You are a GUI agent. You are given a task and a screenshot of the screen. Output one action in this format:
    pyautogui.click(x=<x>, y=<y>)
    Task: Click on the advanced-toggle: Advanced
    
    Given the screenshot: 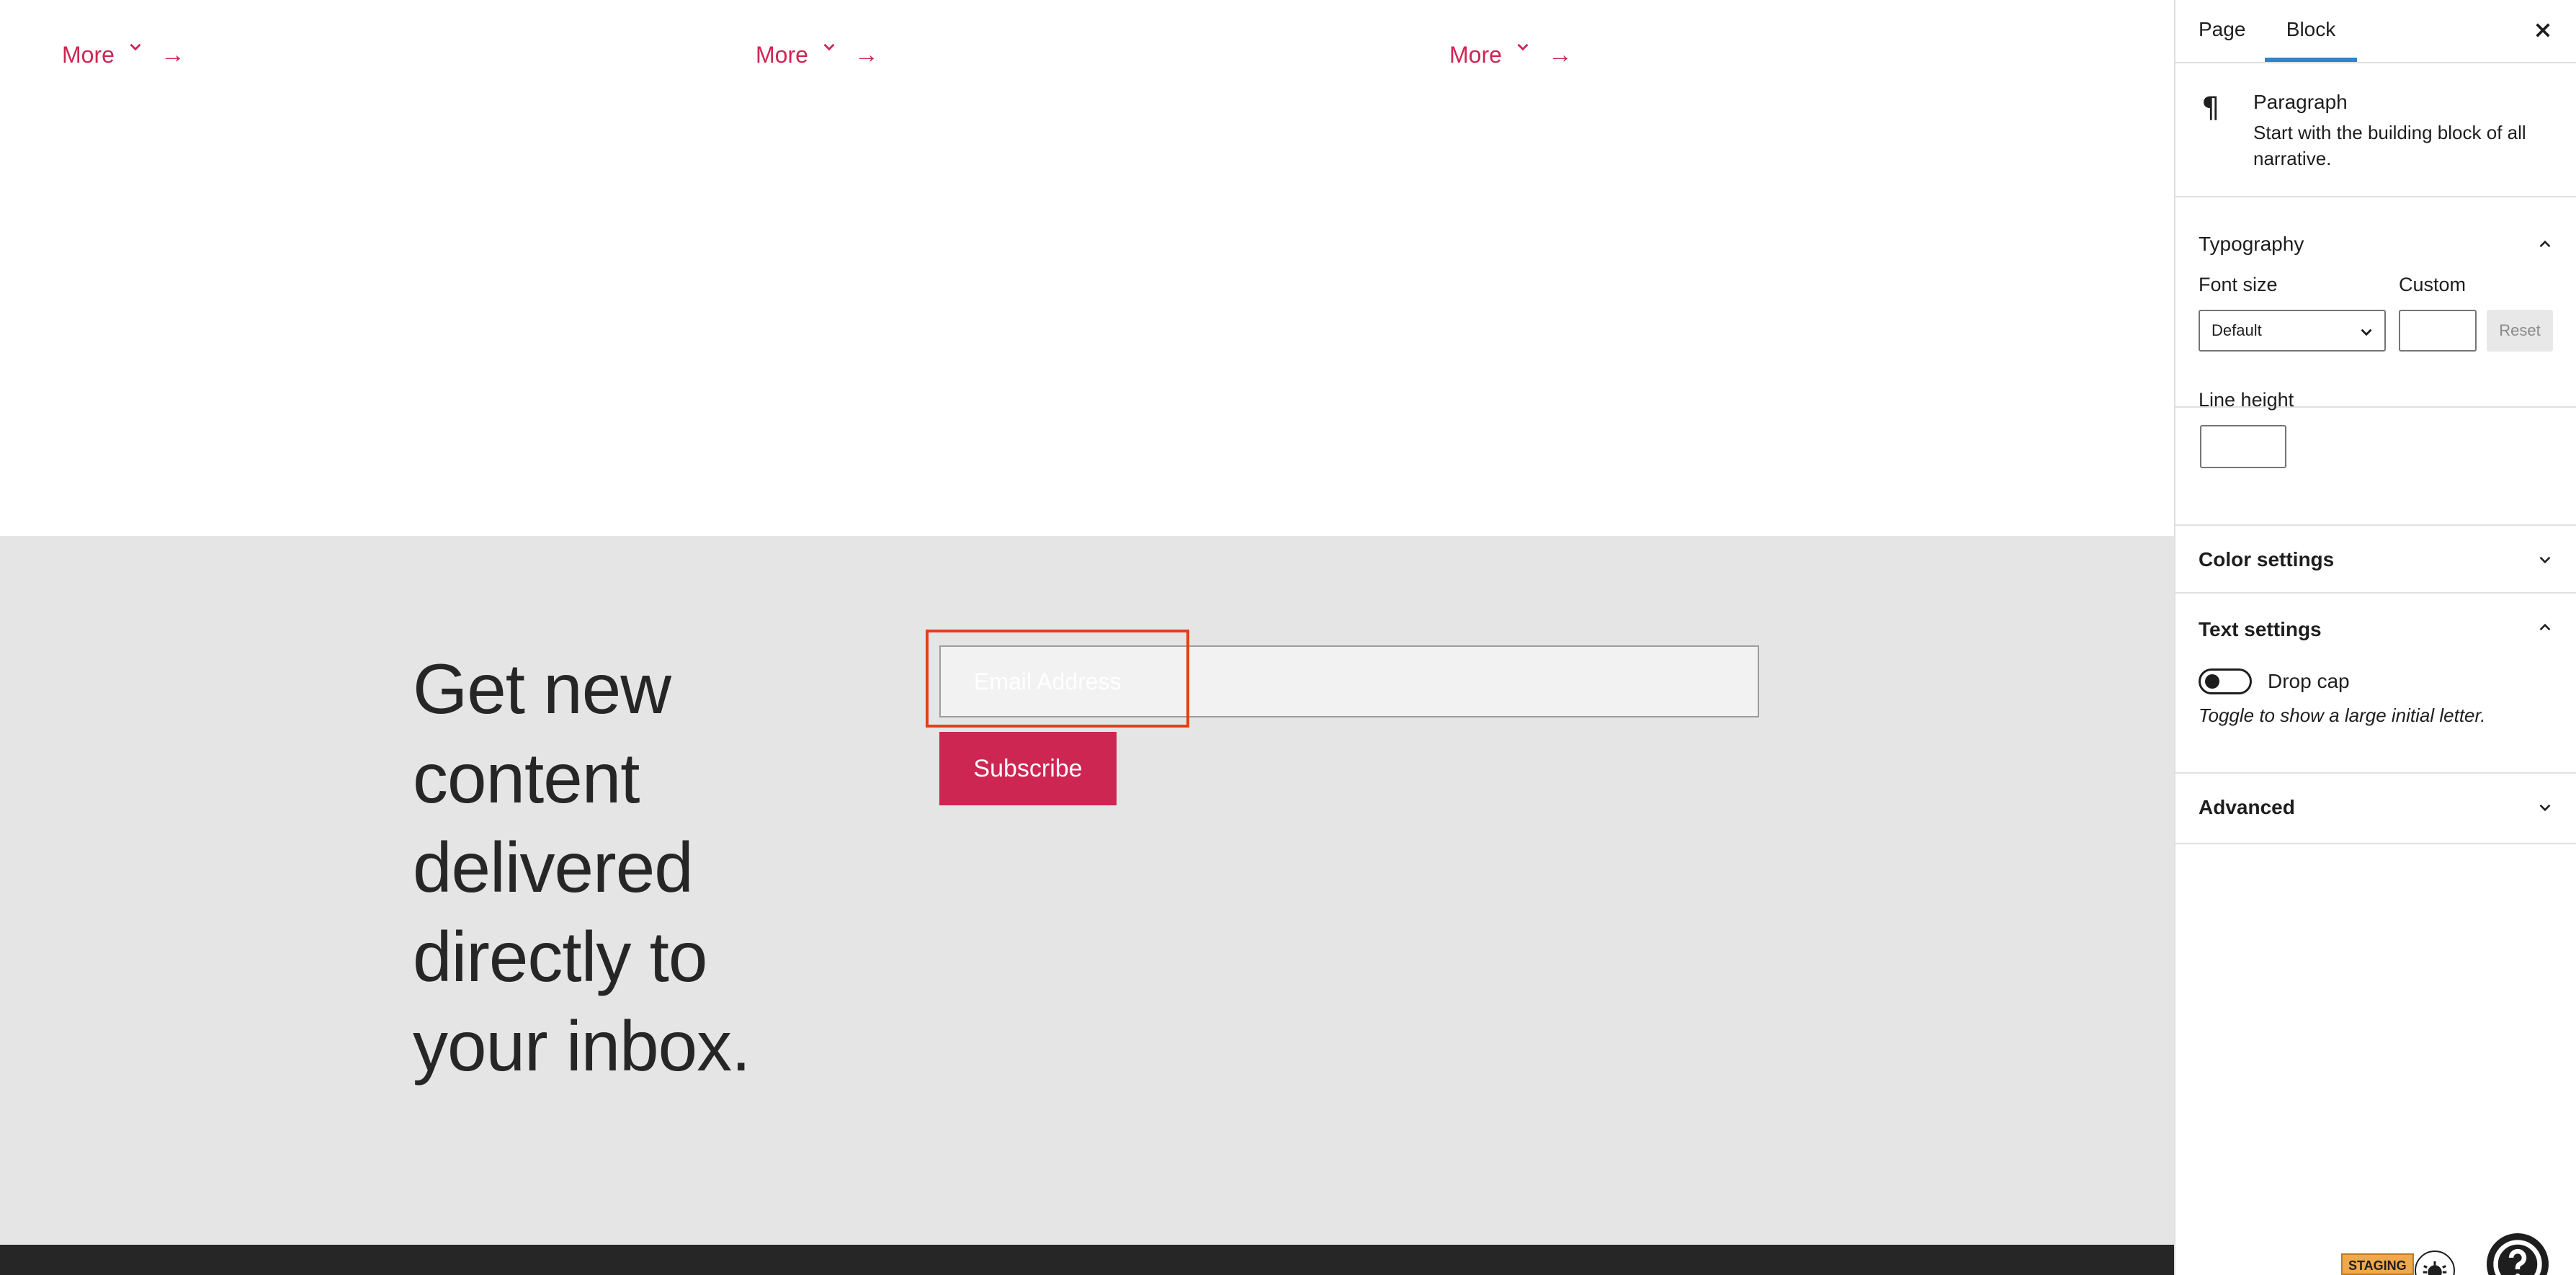 What is the action you would take?
    pyautogui.click(x=2375, y=808)
    